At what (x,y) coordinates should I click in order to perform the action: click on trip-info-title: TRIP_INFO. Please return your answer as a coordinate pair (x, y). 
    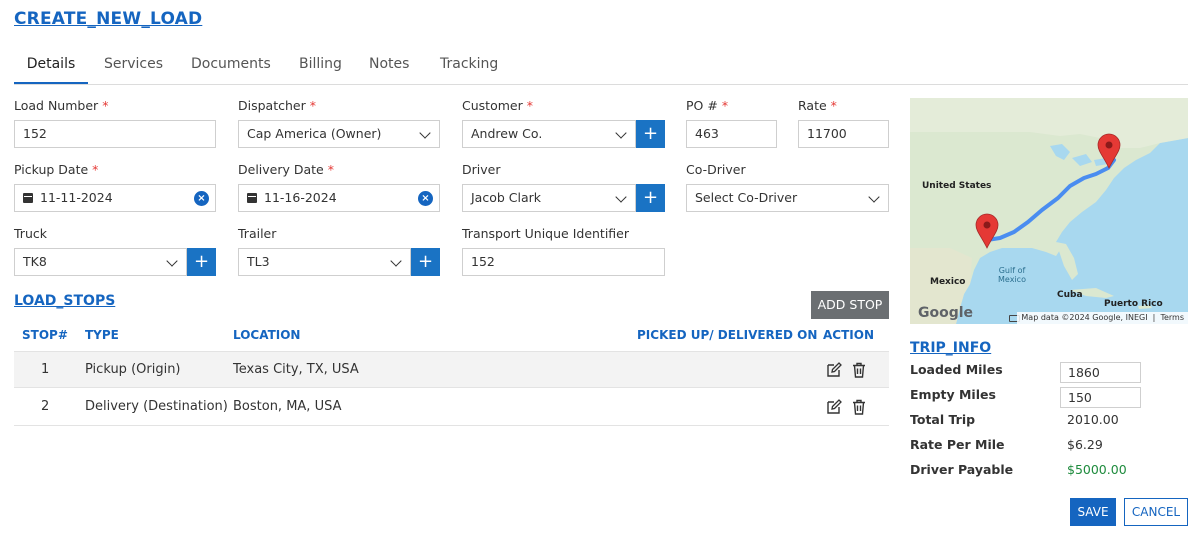
    Looking at the image, I should click on (951, 348).